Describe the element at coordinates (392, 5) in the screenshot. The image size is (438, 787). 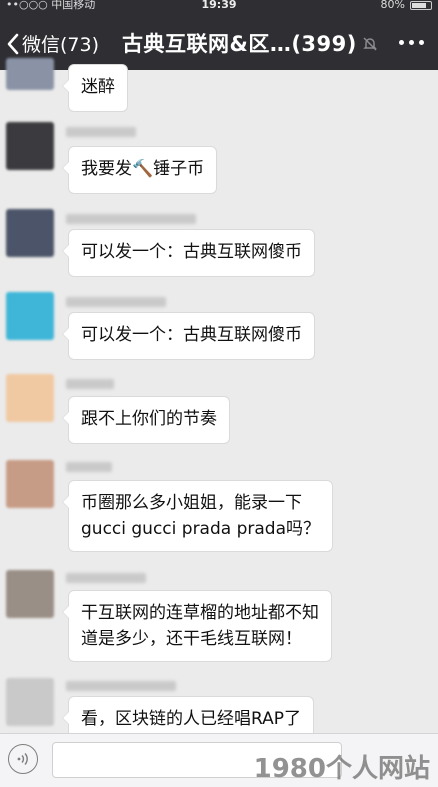
I see `battery-percent: 80%` at that location.